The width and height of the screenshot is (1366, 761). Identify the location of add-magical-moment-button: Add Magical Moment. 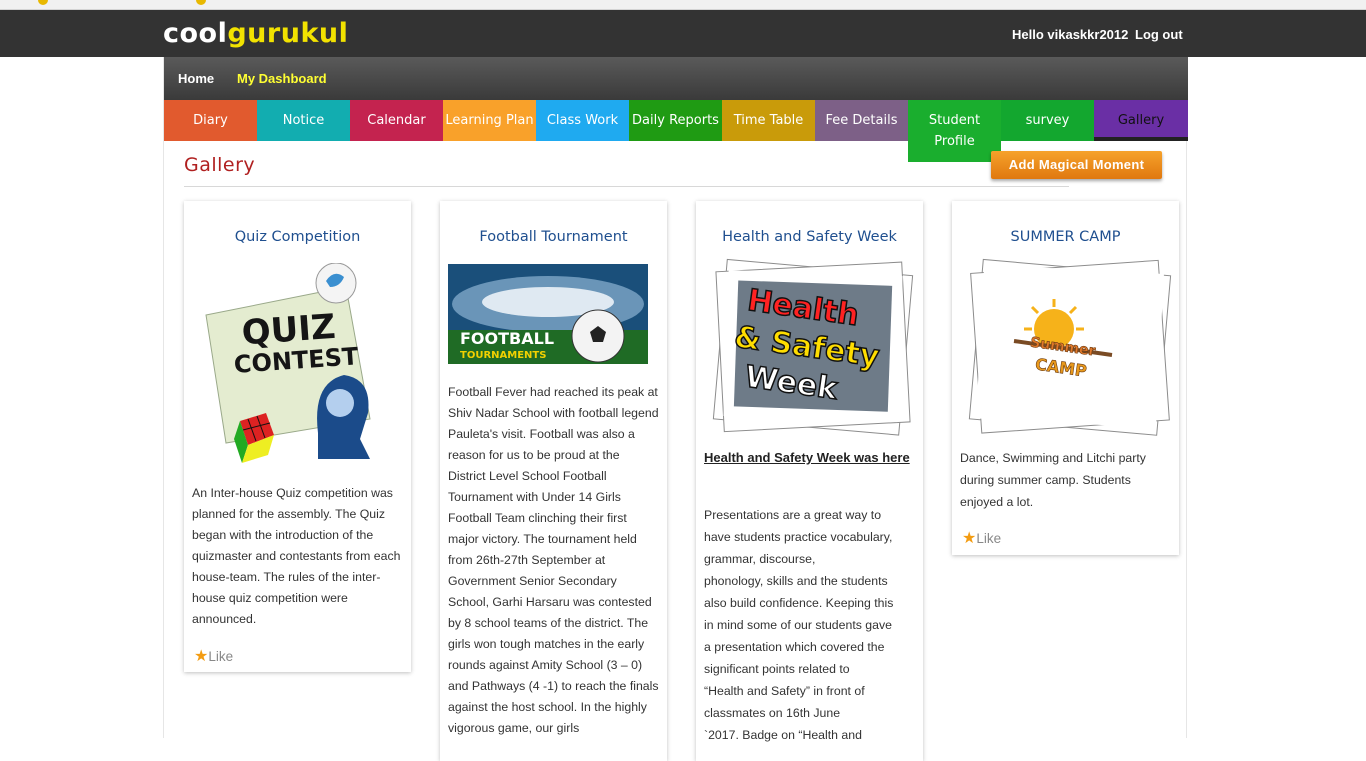
(1076, 165).